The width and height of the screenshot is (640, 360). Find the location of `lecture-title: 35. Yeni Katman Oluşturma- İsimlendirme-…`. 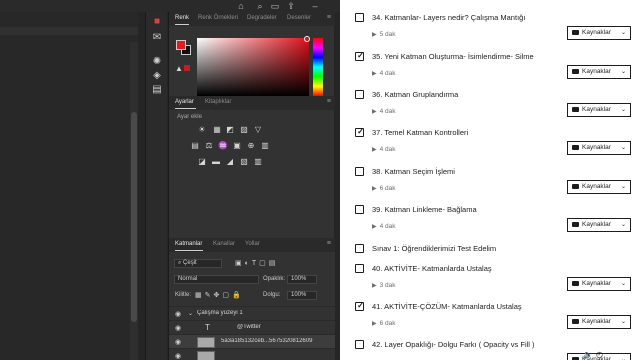

lecture-title: 35. Yeni Katman Oluşturma- İsimlendirme-… is located at coordinates (453, 56).